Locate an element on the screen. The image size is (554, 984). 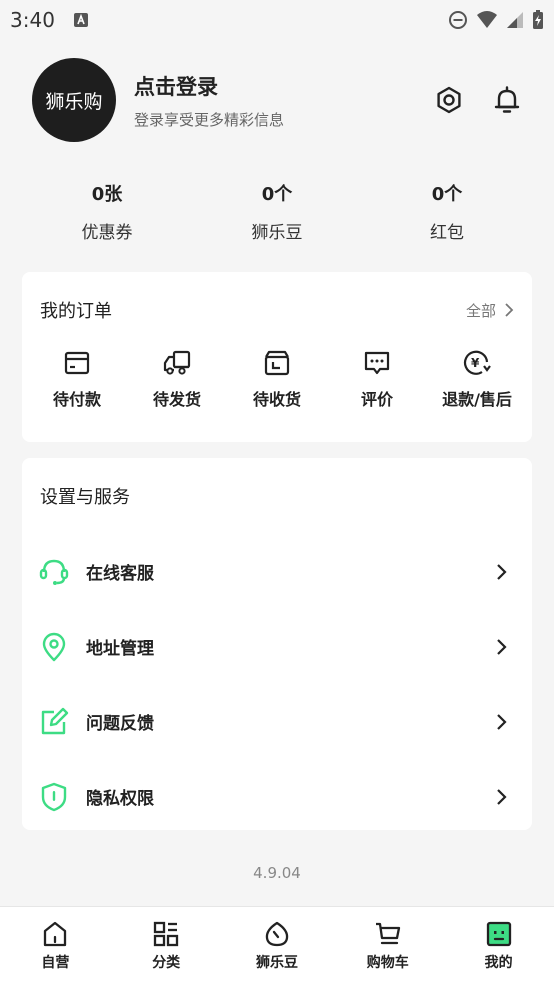
grid-icon is located at coordinates (166, 933).